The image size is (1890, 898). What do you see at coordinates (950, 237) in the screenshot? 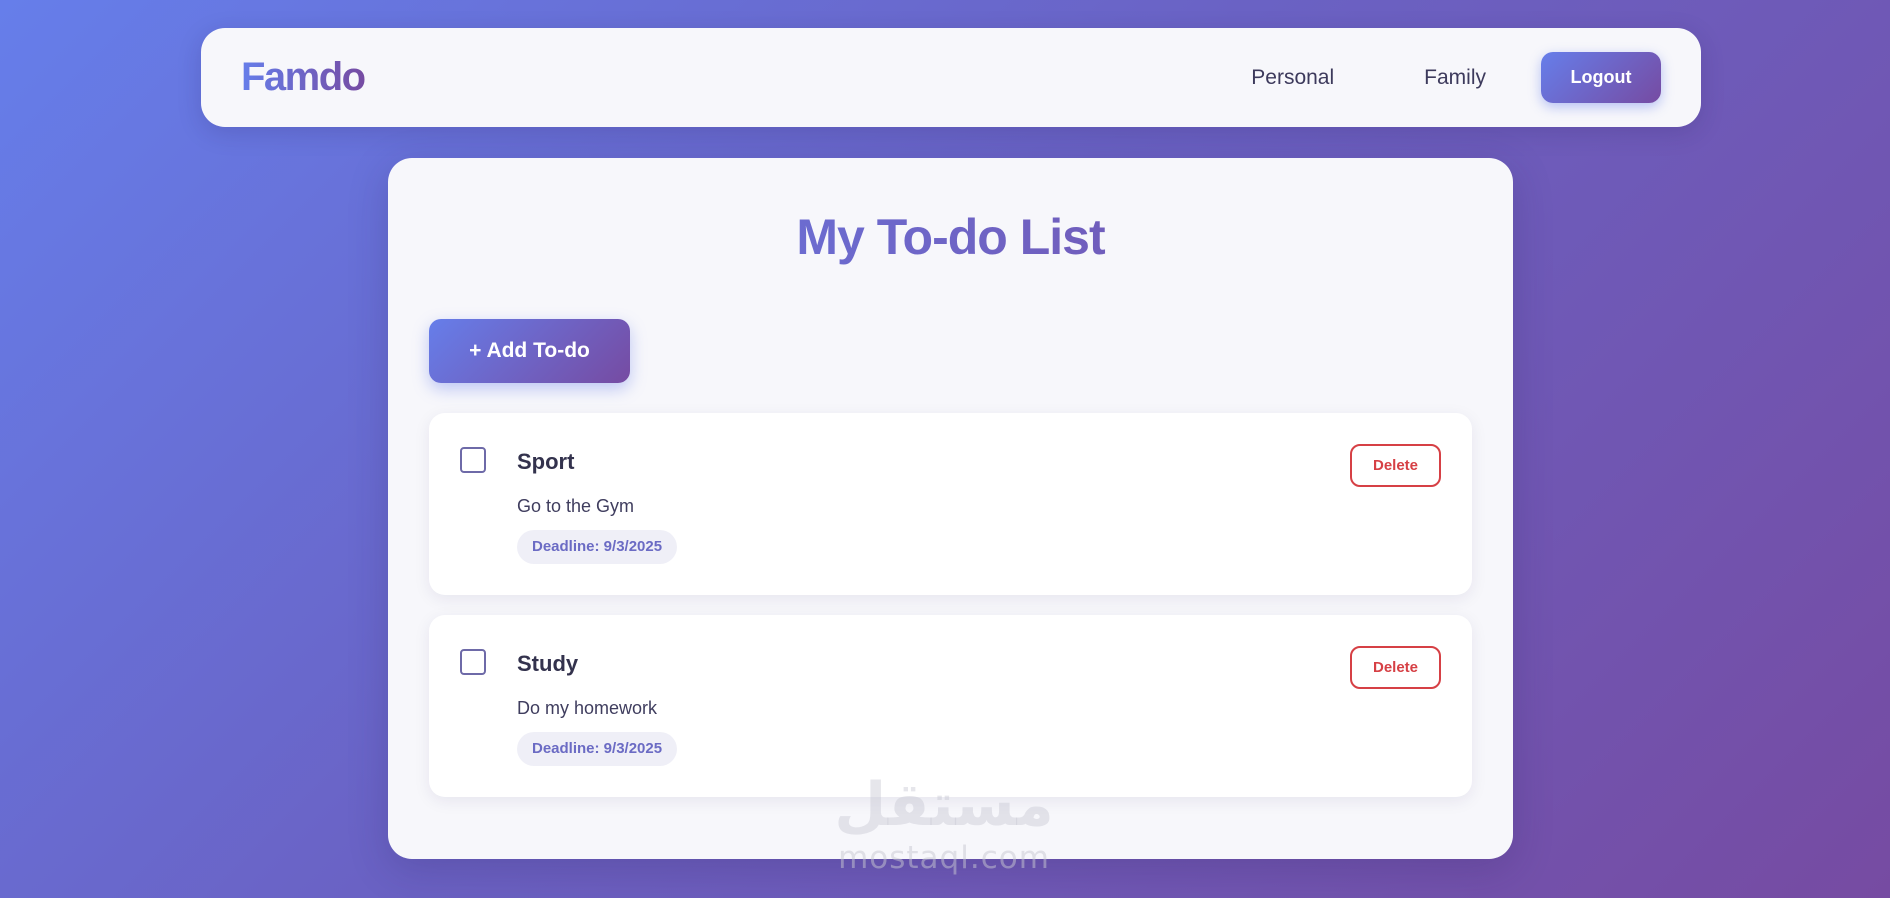
I see `page-title: My To-do List` at bounding box center [950, 237].